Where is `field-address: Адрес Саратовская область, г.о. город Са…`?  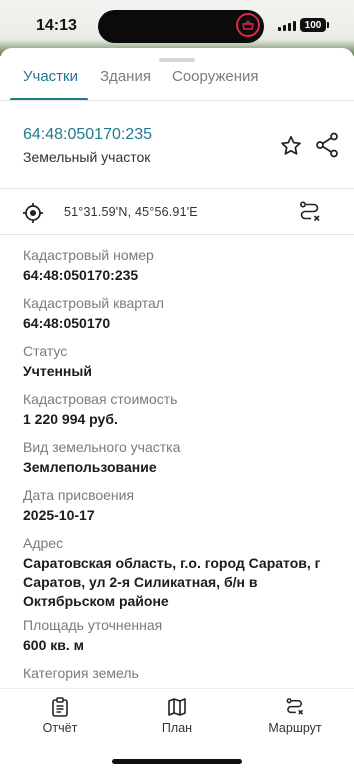
field-address: Адрес Саратовская область, г.о. город Са… is located at coordinates (182, 573).